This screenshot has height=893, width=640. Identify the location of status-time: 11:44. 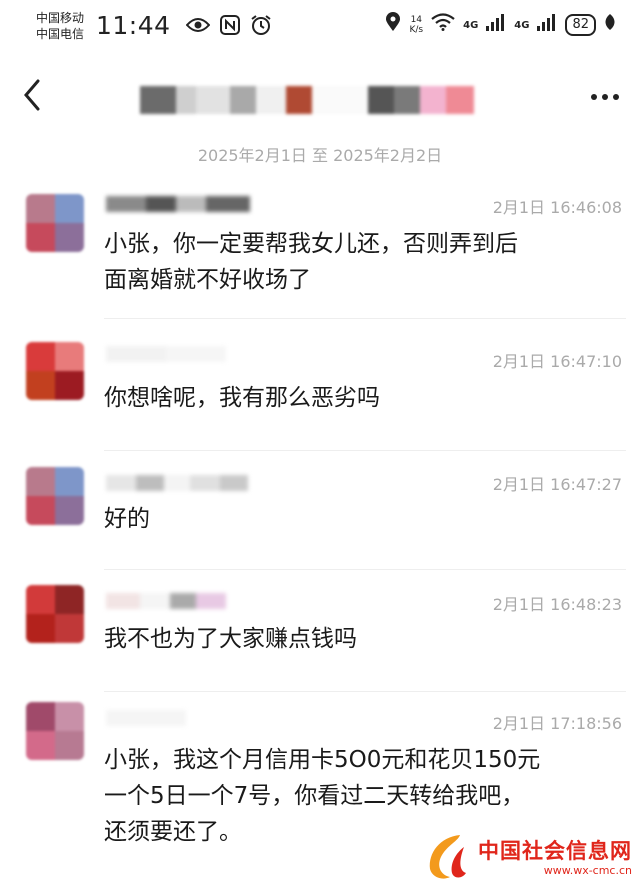
(133, 25).